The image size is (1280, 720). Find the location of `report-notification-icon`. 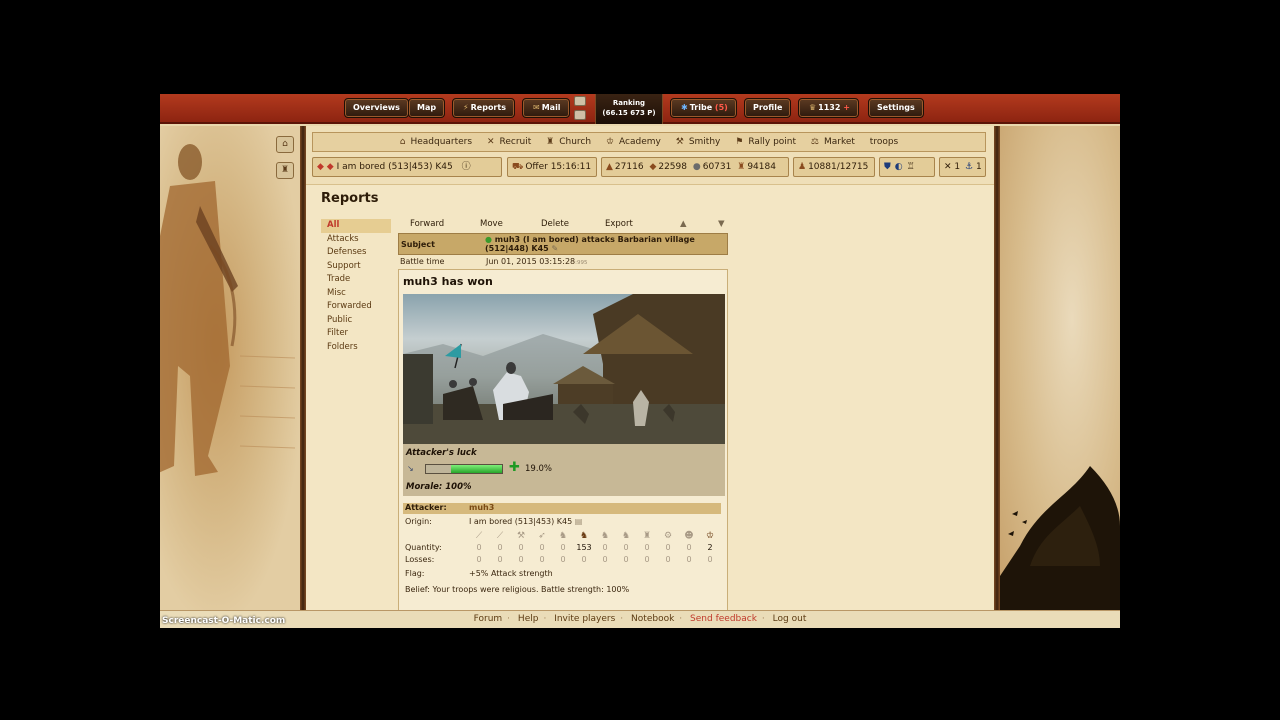

report-notification-icon is located at coordinates (580, 101).